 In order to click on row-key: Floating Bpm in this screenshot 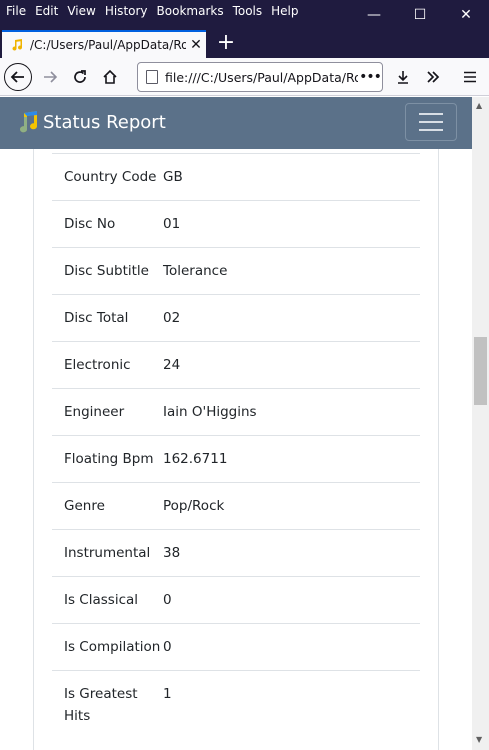, I will do `click(109, 459)`.